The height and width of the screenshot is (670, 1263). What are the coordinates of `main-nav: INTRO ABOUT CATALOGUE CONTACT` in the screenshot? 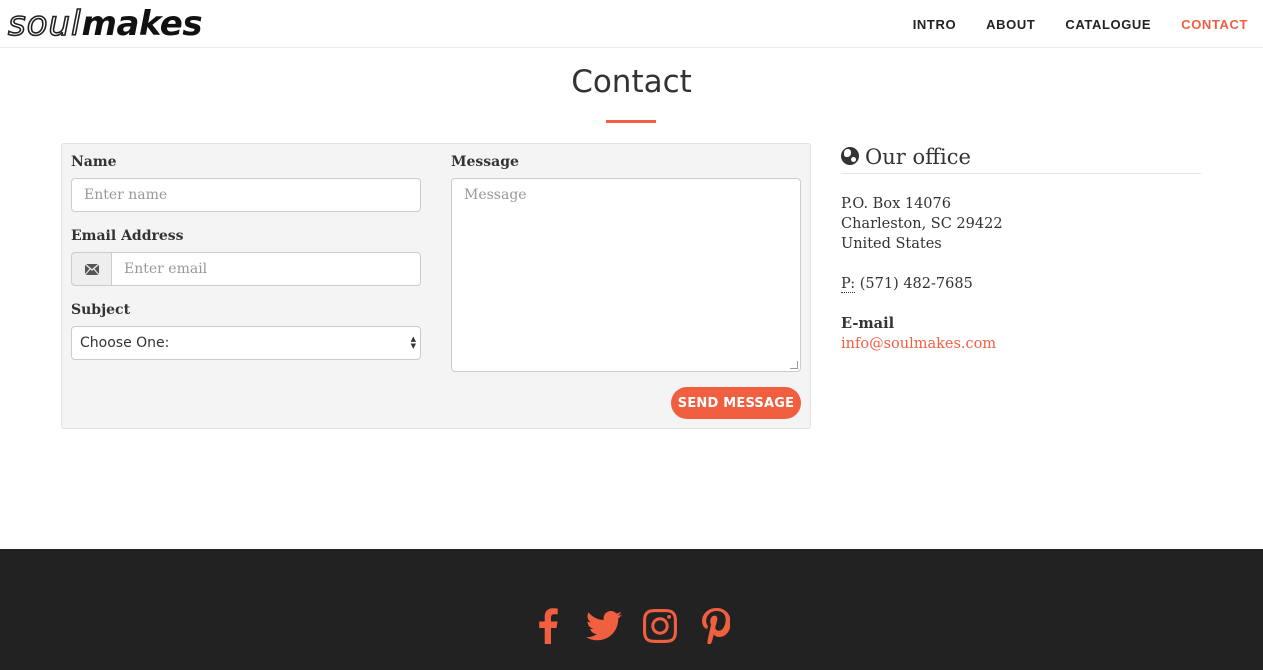 It's located at (1065, 24).